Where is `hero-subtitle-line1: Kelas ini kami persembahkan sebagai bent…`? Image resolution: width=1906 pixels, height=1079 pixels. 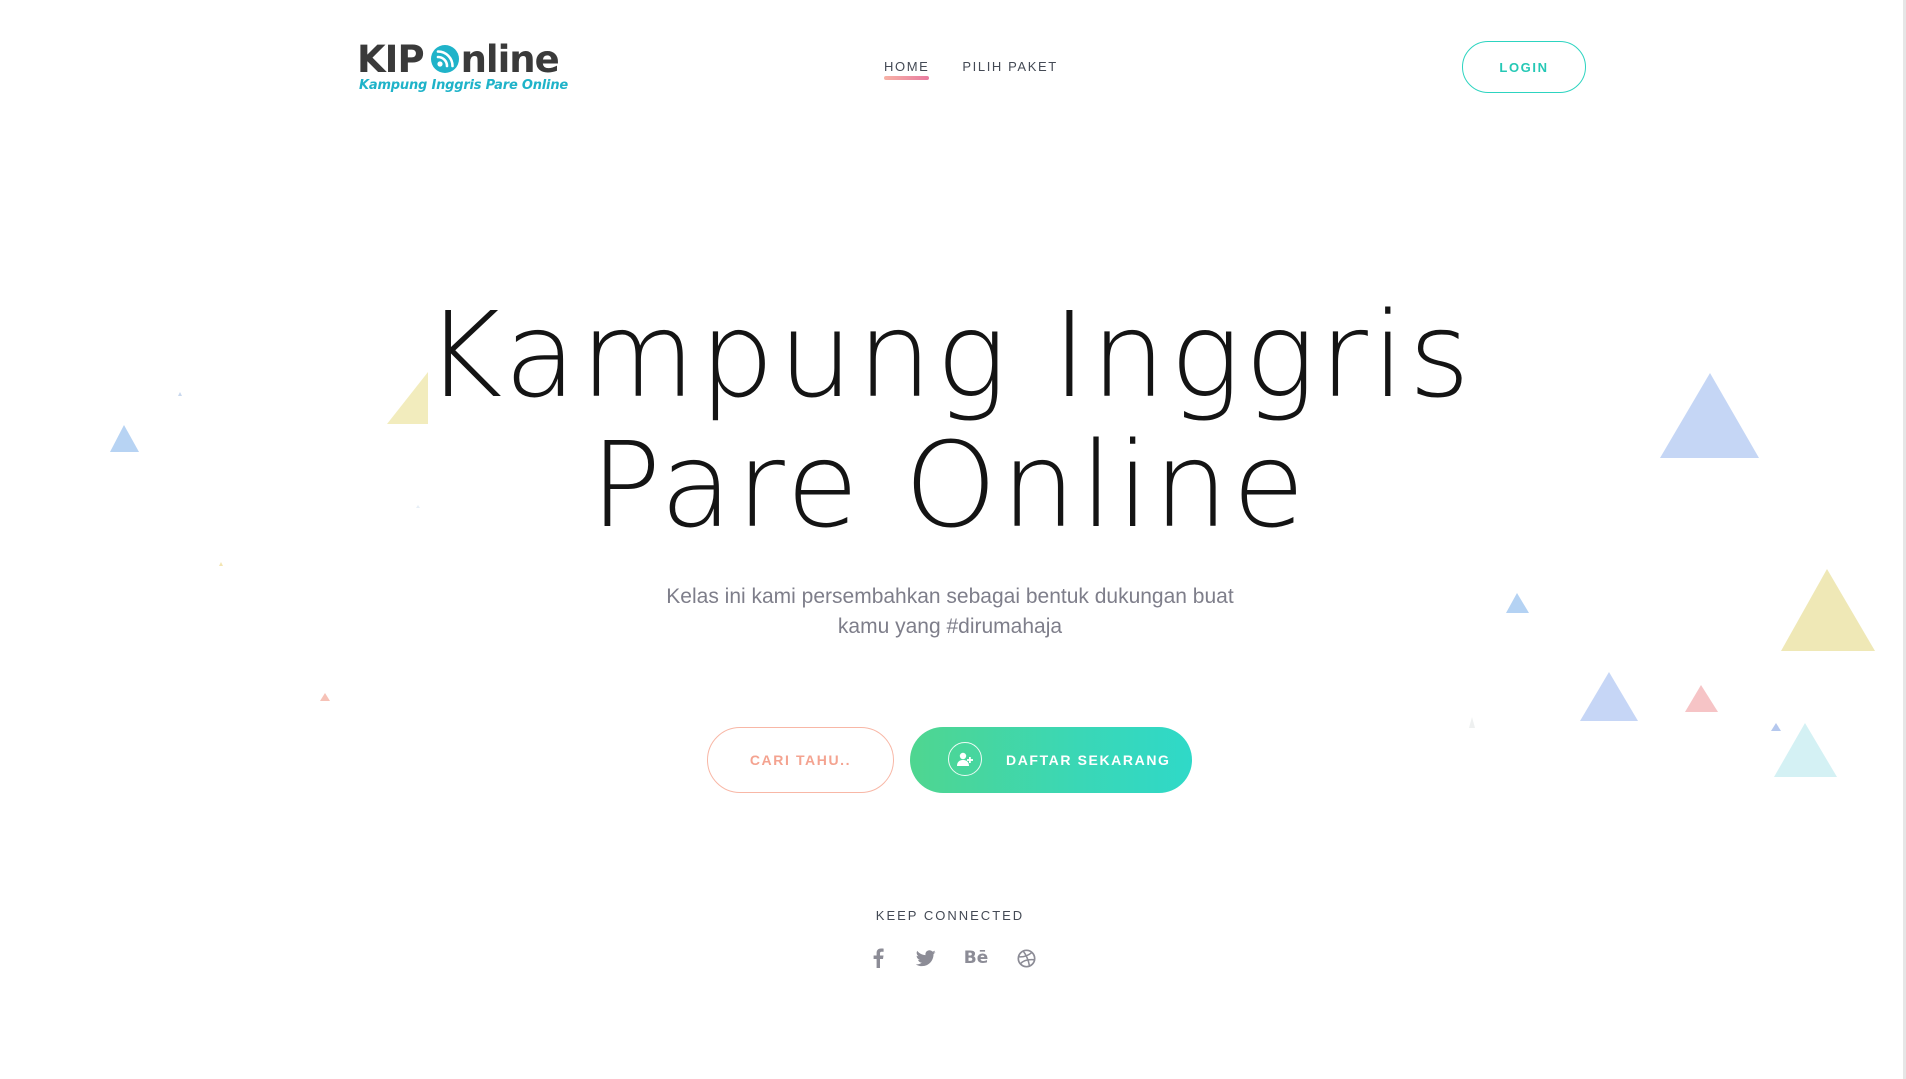 hero-subtitle-line1: Kelas ini kami persembahkan sebagai bent… is located at coordinates (950, 596).